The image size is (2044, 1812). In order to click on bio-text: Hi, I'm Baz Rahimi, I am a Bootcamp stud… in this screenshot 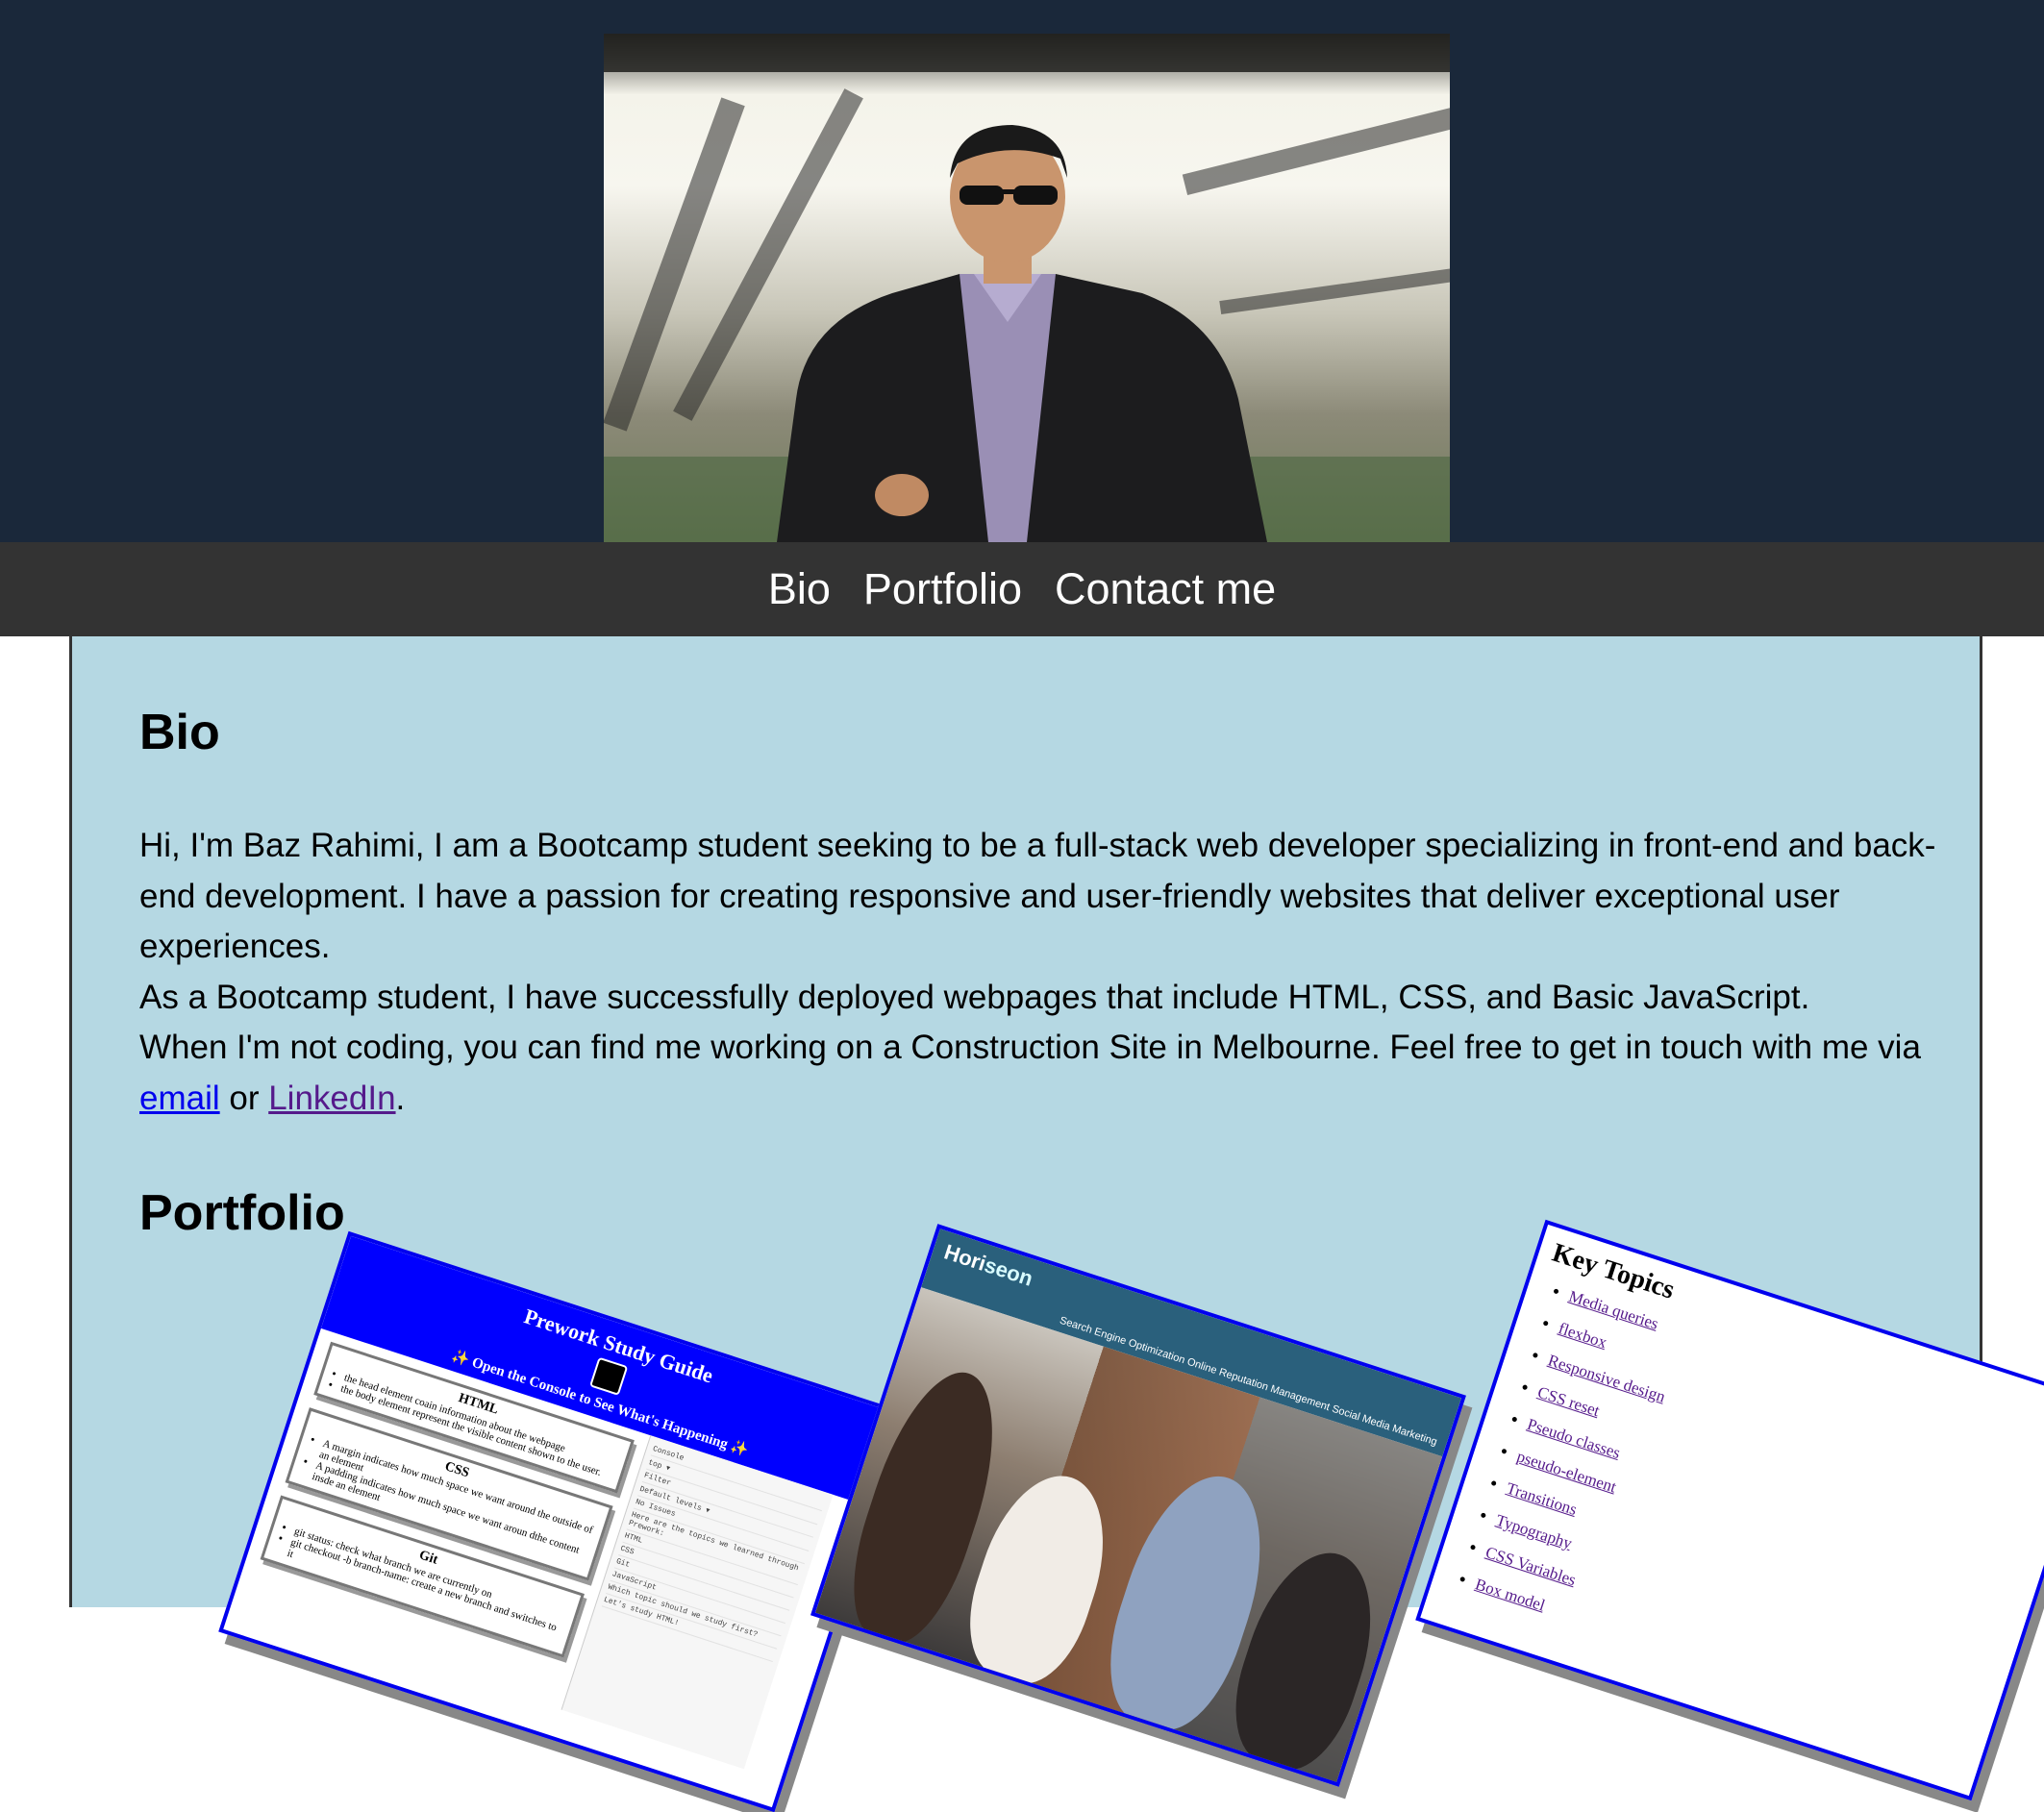, I will do `click(1043, 972)`.